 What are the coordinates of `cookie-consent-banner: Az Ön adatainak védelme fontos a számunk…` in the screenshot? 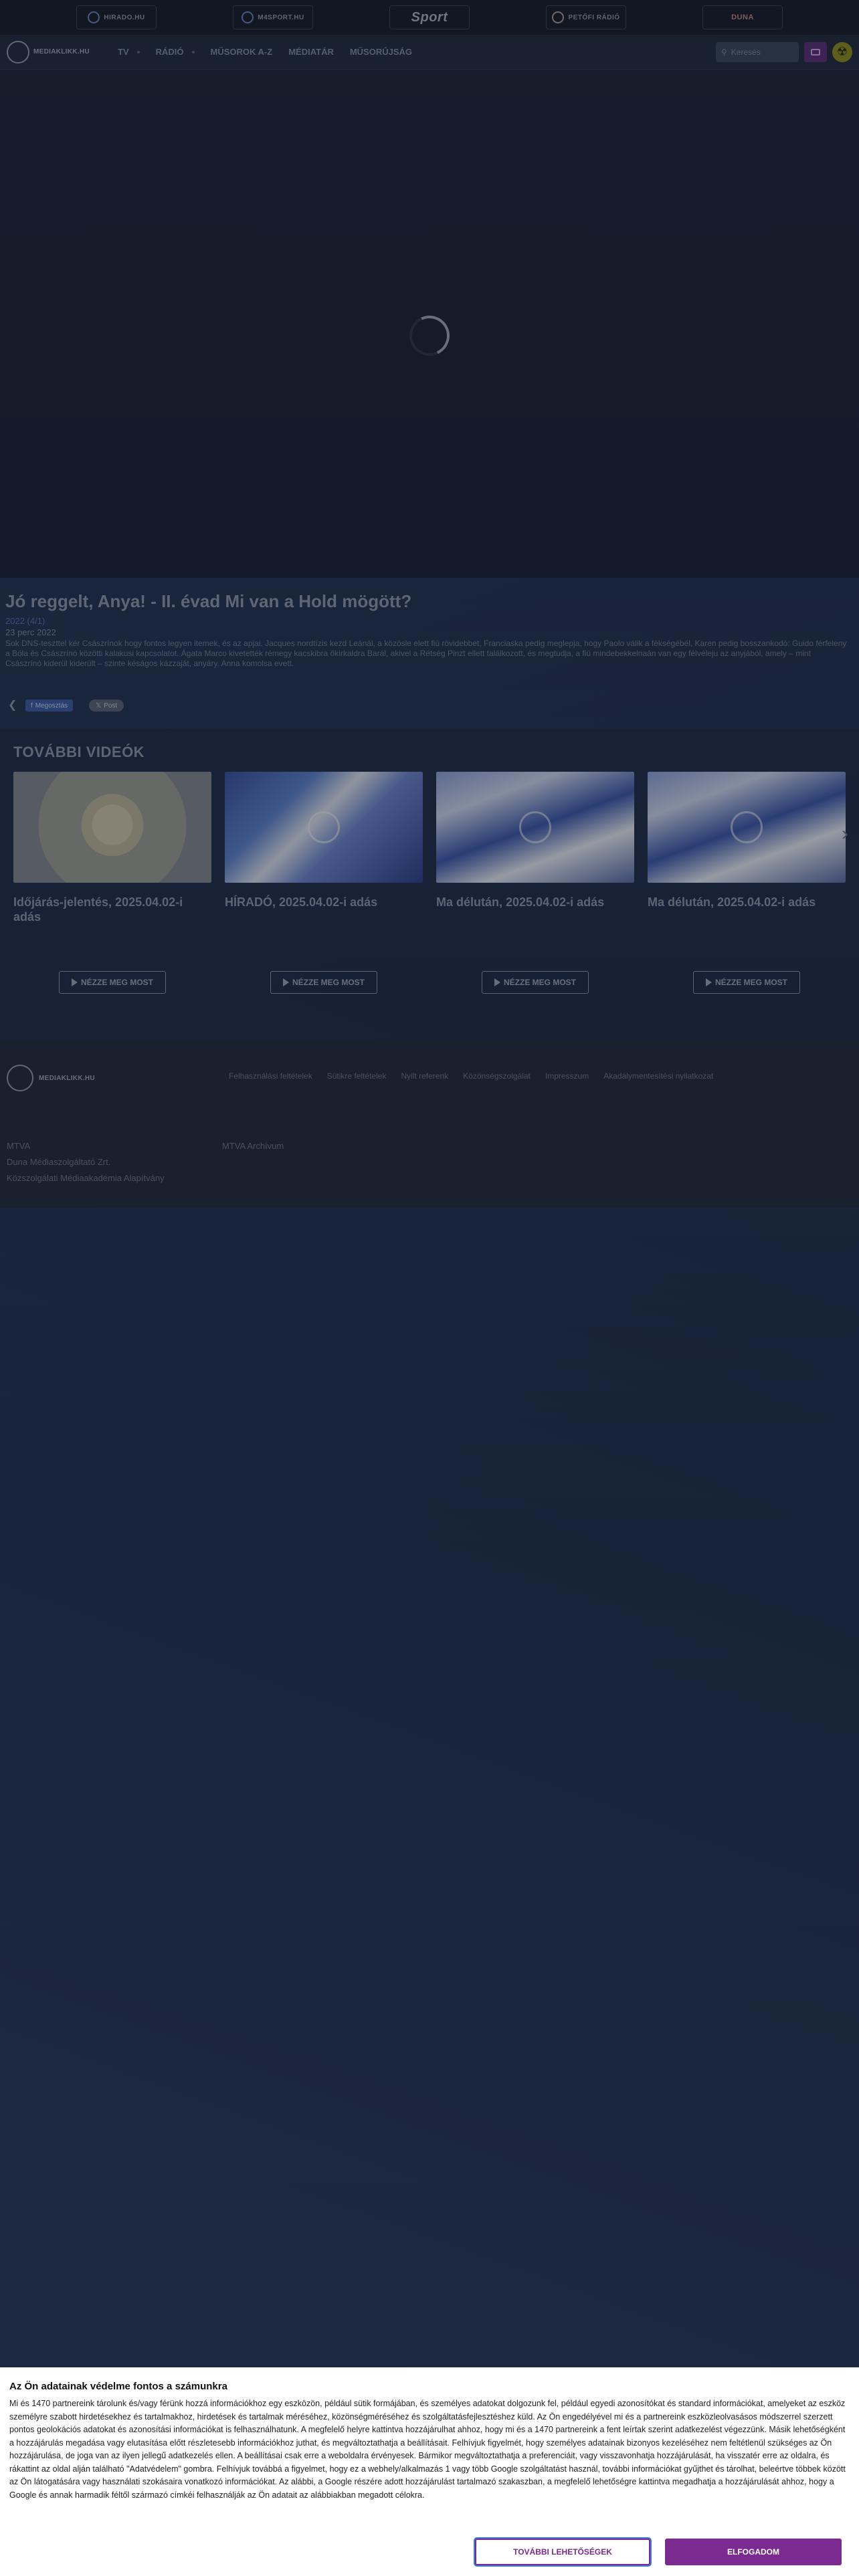 It's located at (429, 2471).